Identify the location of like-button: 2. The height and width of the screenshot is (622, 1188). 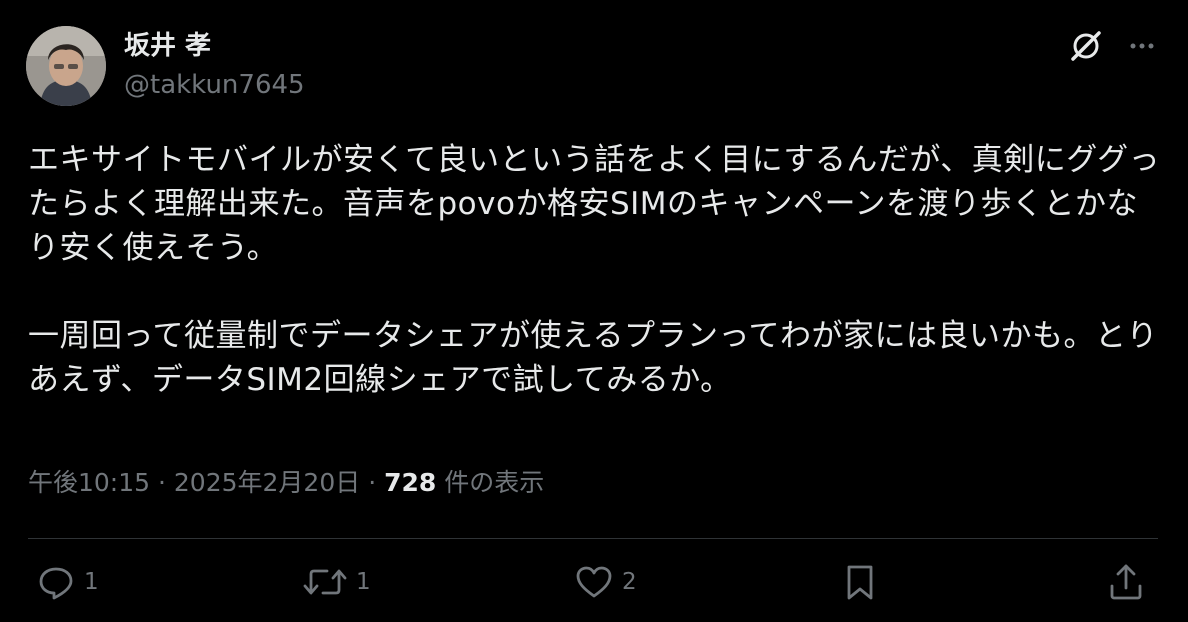
(605, 582).